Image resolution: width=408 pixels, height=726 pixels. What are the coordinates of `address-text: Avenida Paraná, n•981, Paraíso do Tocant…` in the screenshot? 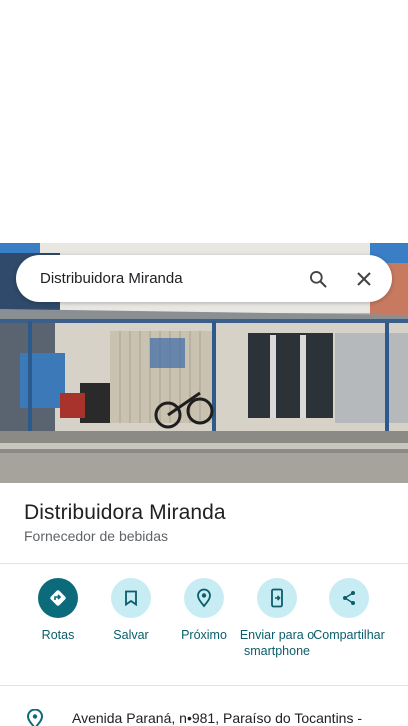 It's located at (217, 718).